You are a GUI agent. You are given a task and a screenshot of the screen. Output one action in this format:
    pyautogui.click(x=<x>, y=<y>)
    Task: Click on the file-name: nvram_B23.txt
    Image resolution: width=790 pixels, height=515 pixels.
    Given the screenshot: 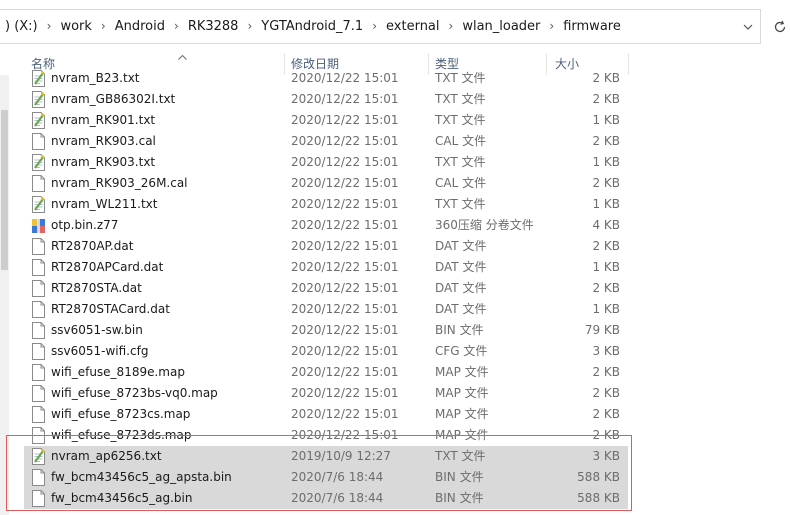 What is the action you would take?
    pyautogui.click(x=95, y=78)
    